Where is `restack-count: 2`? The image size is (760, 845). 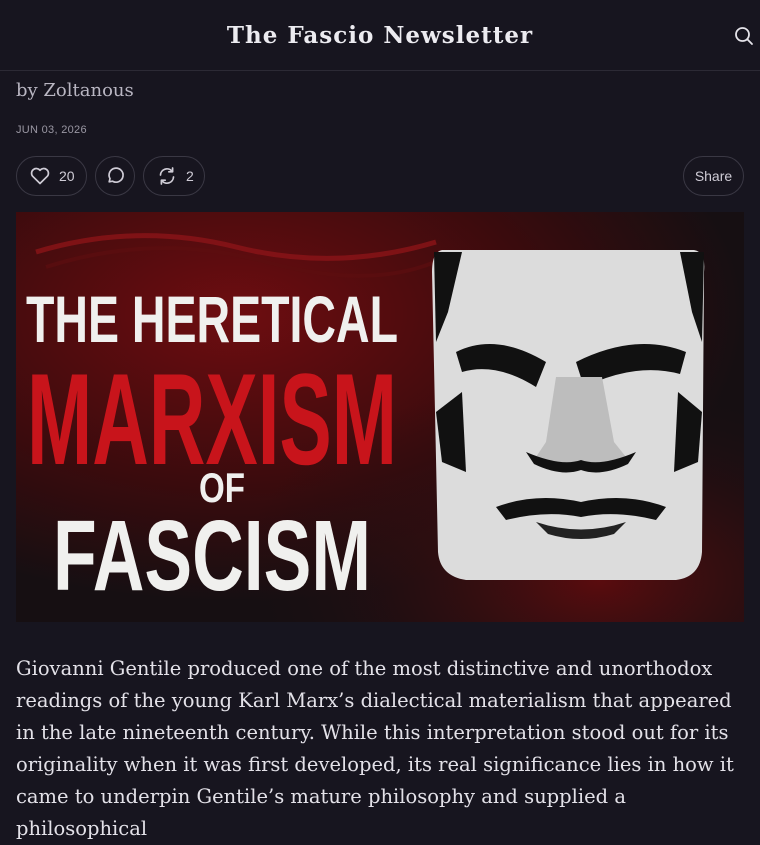 restack-count: 2 is located at coordinates (190, 176).